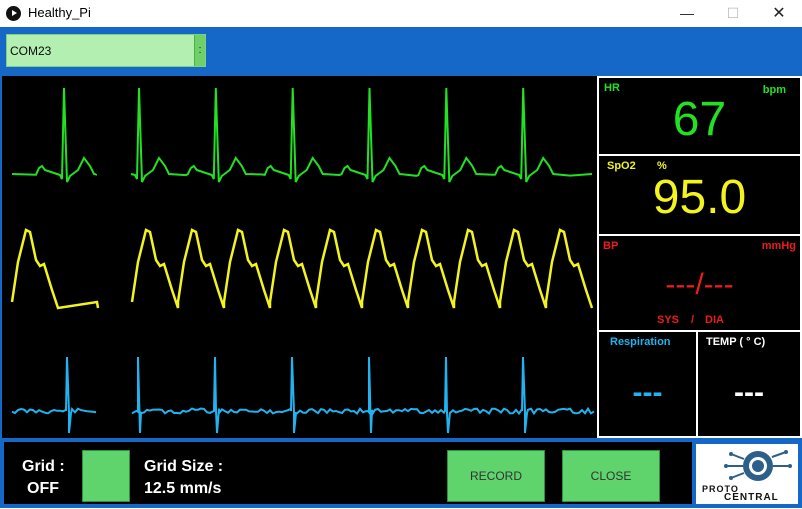 Image resolution: width=802 pixels, height=509 pixels. What do you see at coordinates (54, 135) in the screenshot?
I see `ecg-waveform-left` at bounding box center [54, 135].